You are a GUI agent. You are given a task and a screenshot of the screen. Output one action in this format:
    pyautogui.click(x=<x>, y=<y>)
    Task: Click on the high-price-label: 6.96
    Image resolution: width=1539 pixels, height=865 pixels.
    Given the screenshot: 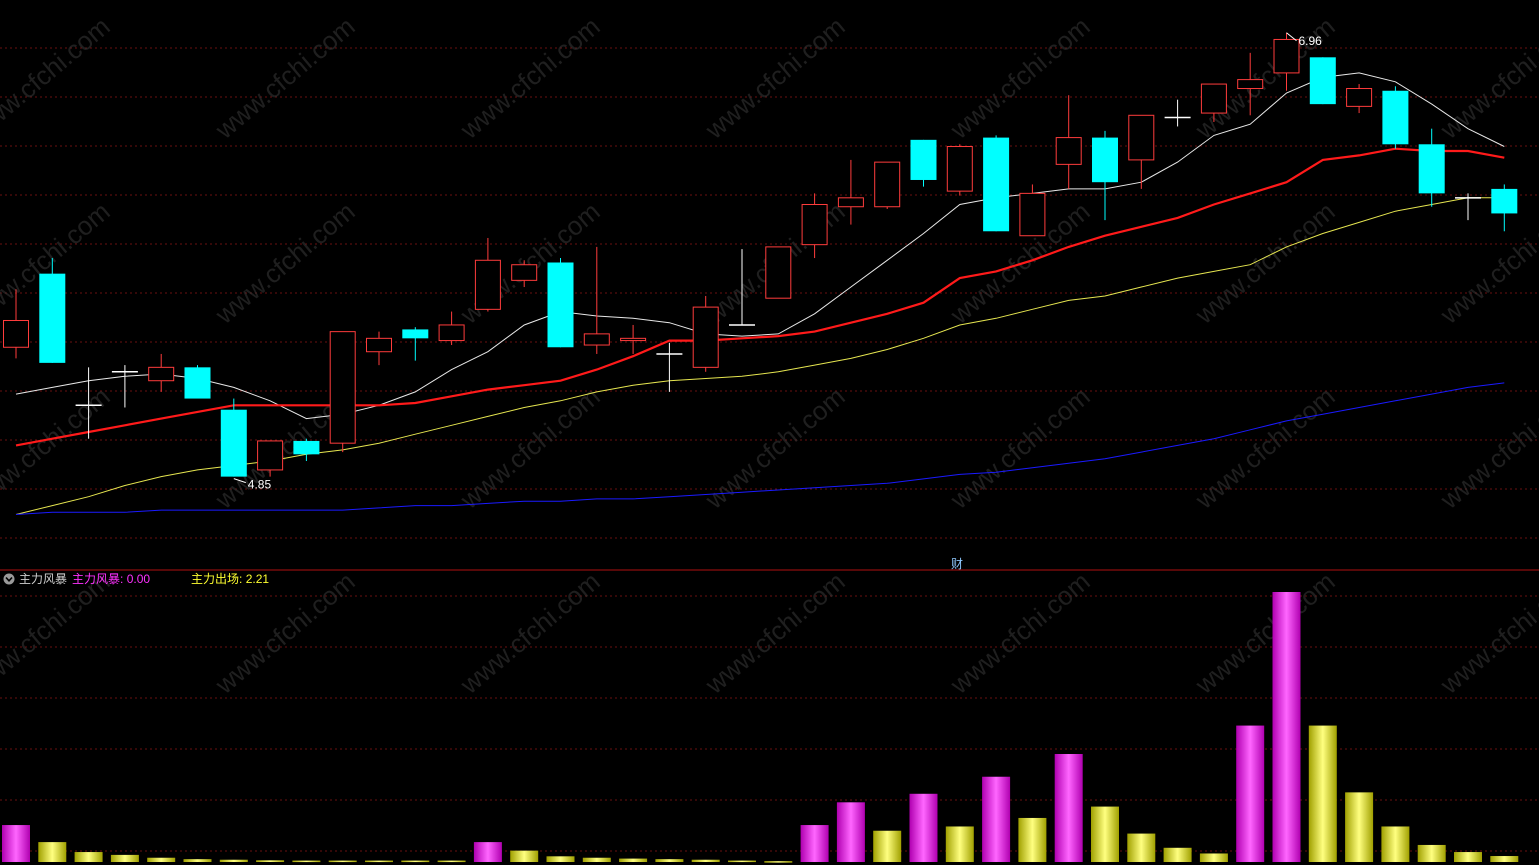 What is the action you would take?
    pyautogui.click(x=1311, y=41)
    